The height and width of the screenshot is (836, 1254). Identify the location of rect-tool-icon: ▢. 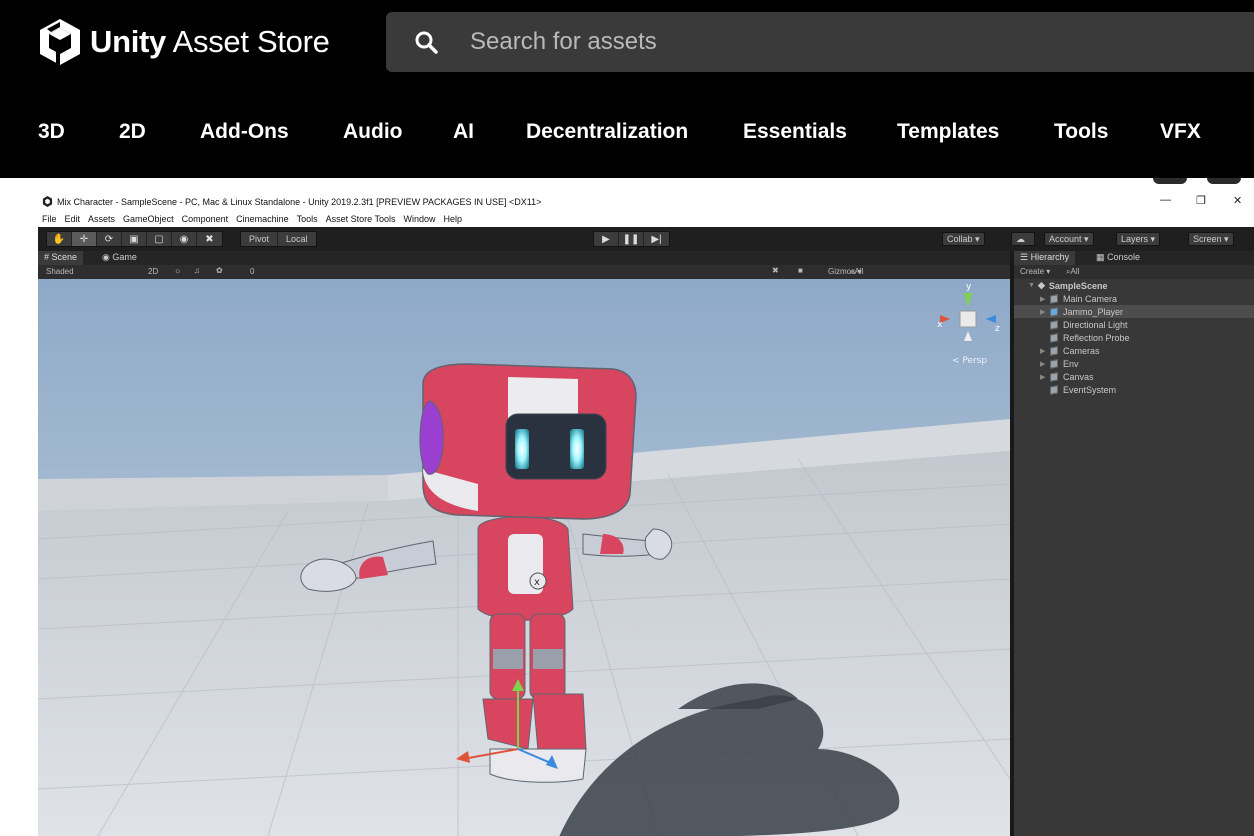
(159, 239).